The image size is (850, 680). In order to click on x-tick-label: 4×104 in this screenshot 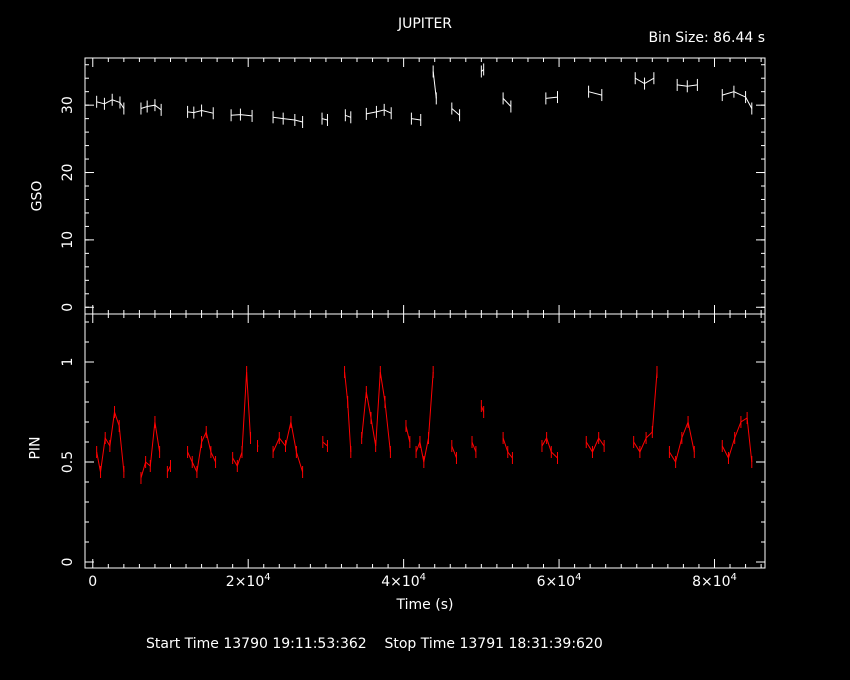, I will do `click(403, 581)`.